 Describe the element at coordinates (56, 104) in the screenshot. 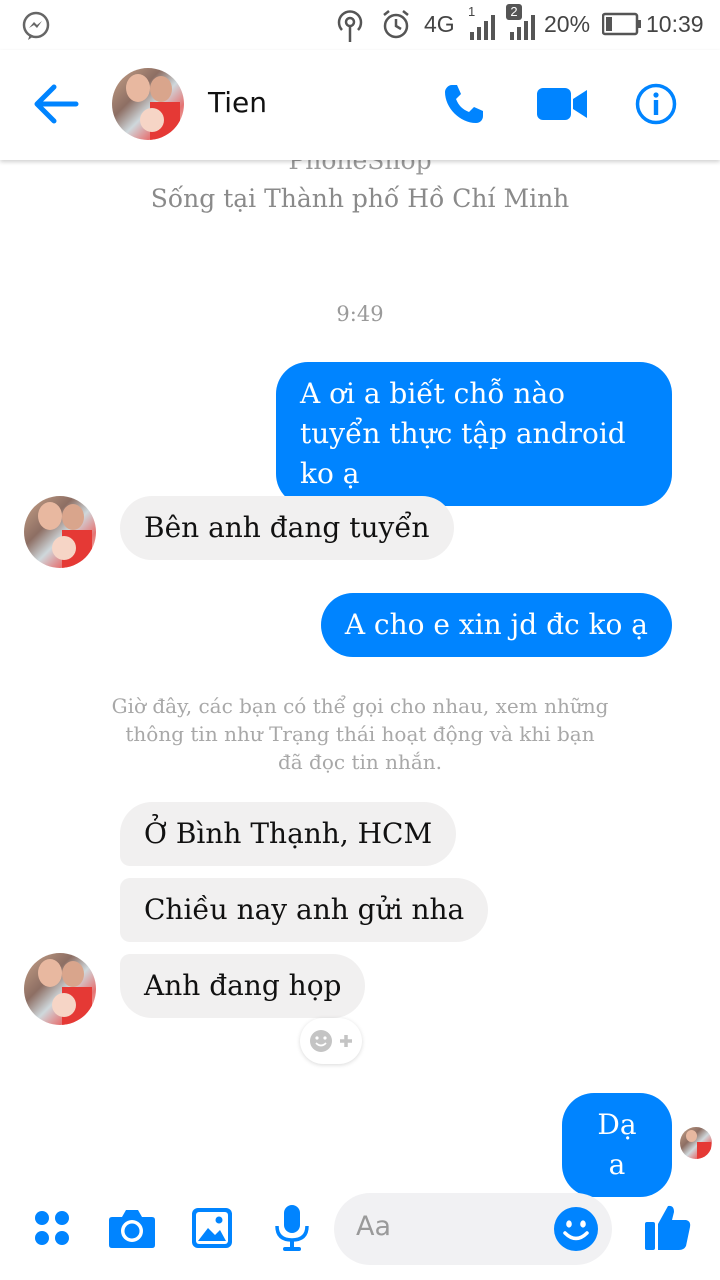

I see `arrow-left-icon` at that location.